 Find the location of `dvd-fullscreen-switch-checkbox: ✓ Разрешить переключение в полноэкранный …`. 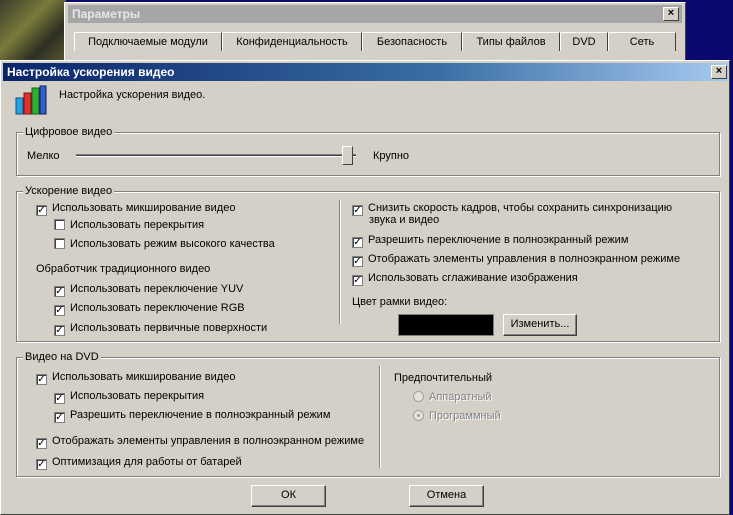

dvd-fullscreen-switch-checkbox: ✓ Разрешить переключение в полноэкранный … is located at coordinates (192, 415).